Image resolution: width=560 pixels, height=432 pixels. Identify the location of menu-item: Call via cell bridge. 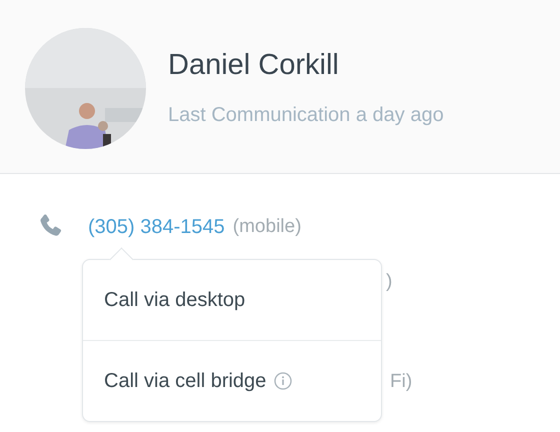
(232, 380).